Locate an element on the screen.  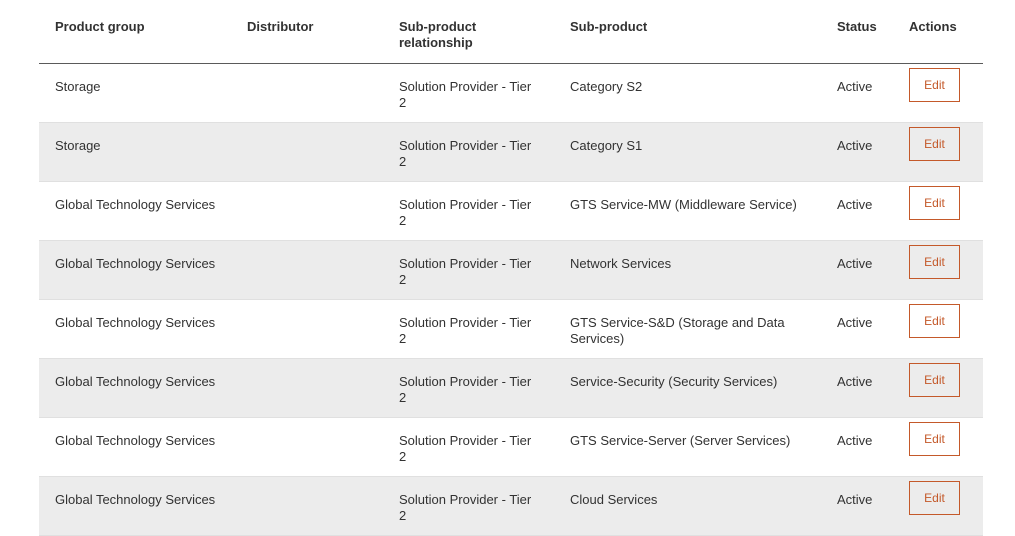
cell-sub-product: Network Services is located at coordinates (621, 263).